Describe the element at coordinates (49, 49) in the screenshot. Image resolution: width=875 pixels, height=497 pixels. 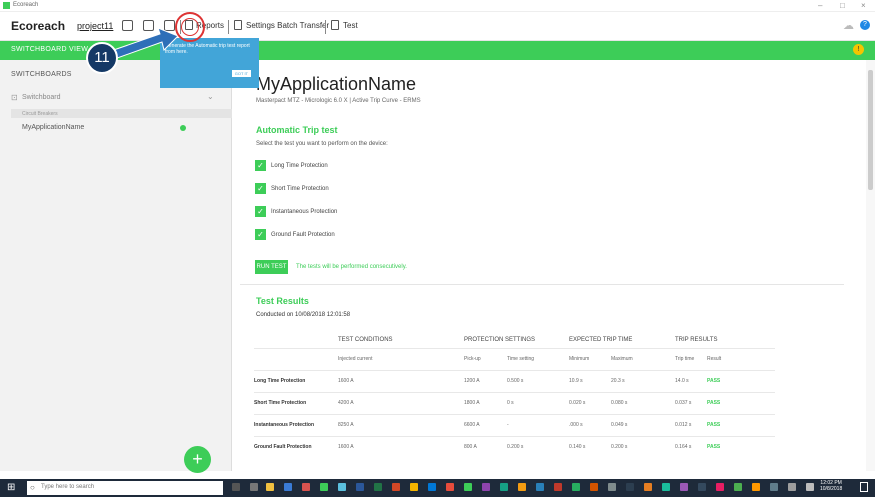
I see `switchboard-view-label: SWITCHBOARD VIEW` at that location.